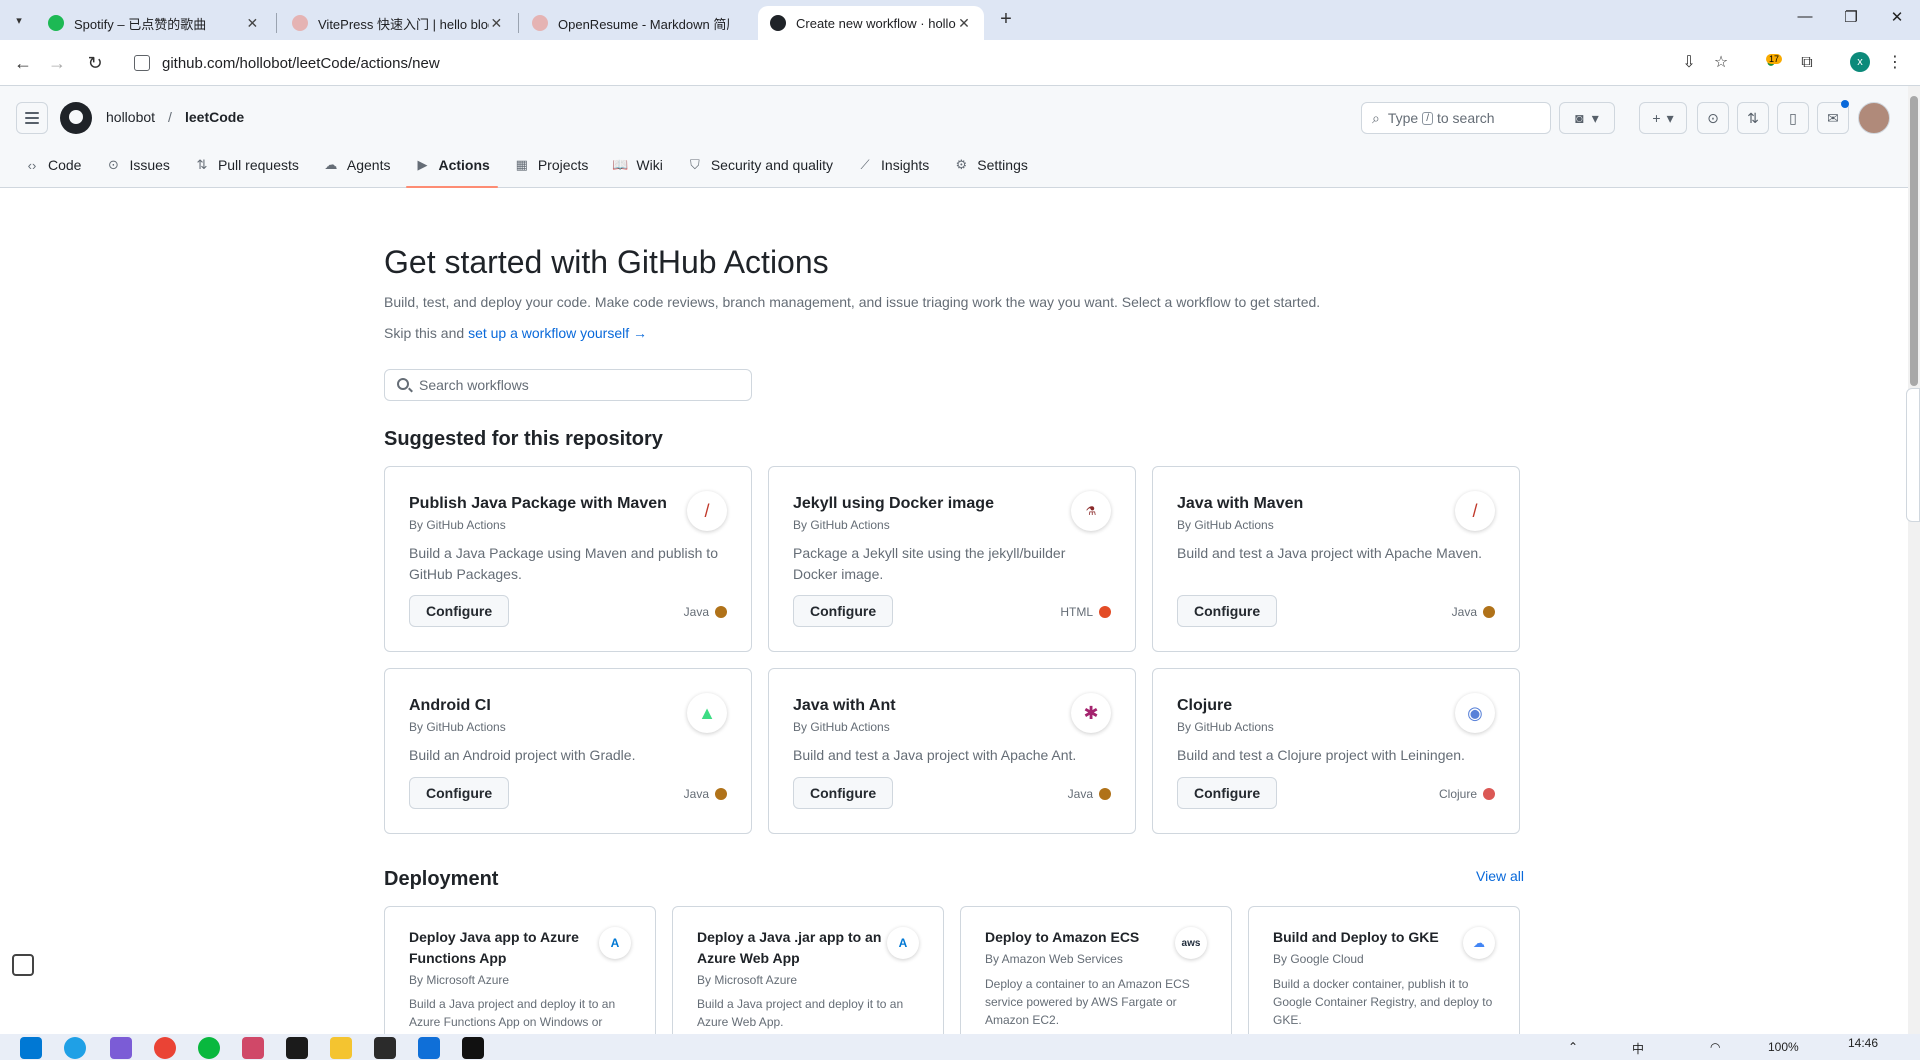  Describe the element at coordinates (1863, 1043) in the screenshot. I see `clock: 14:46` at that location.